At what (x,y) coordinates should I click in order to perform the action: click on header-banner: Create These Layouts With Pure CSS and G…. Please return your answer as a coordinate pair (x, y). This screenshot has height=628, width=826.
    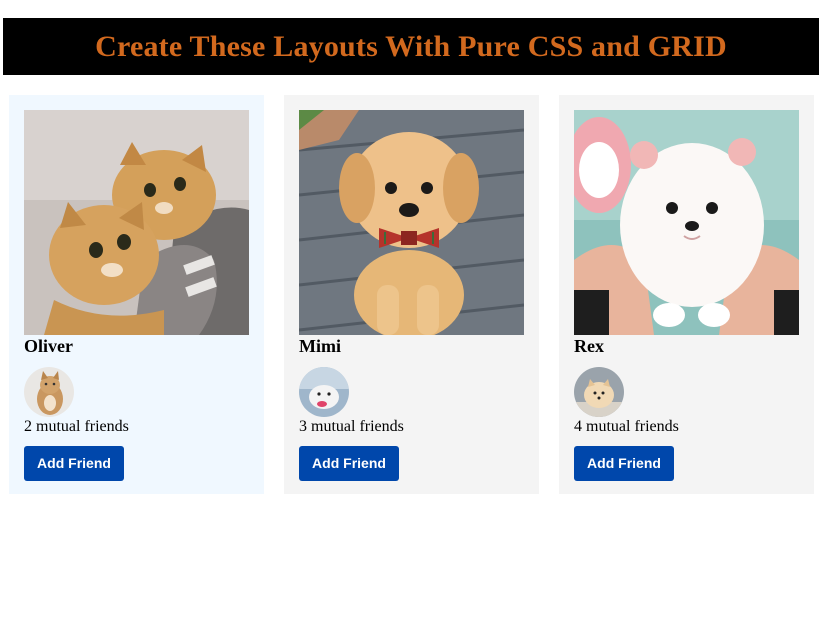
    Looking at the image, I should click on (411, 46).